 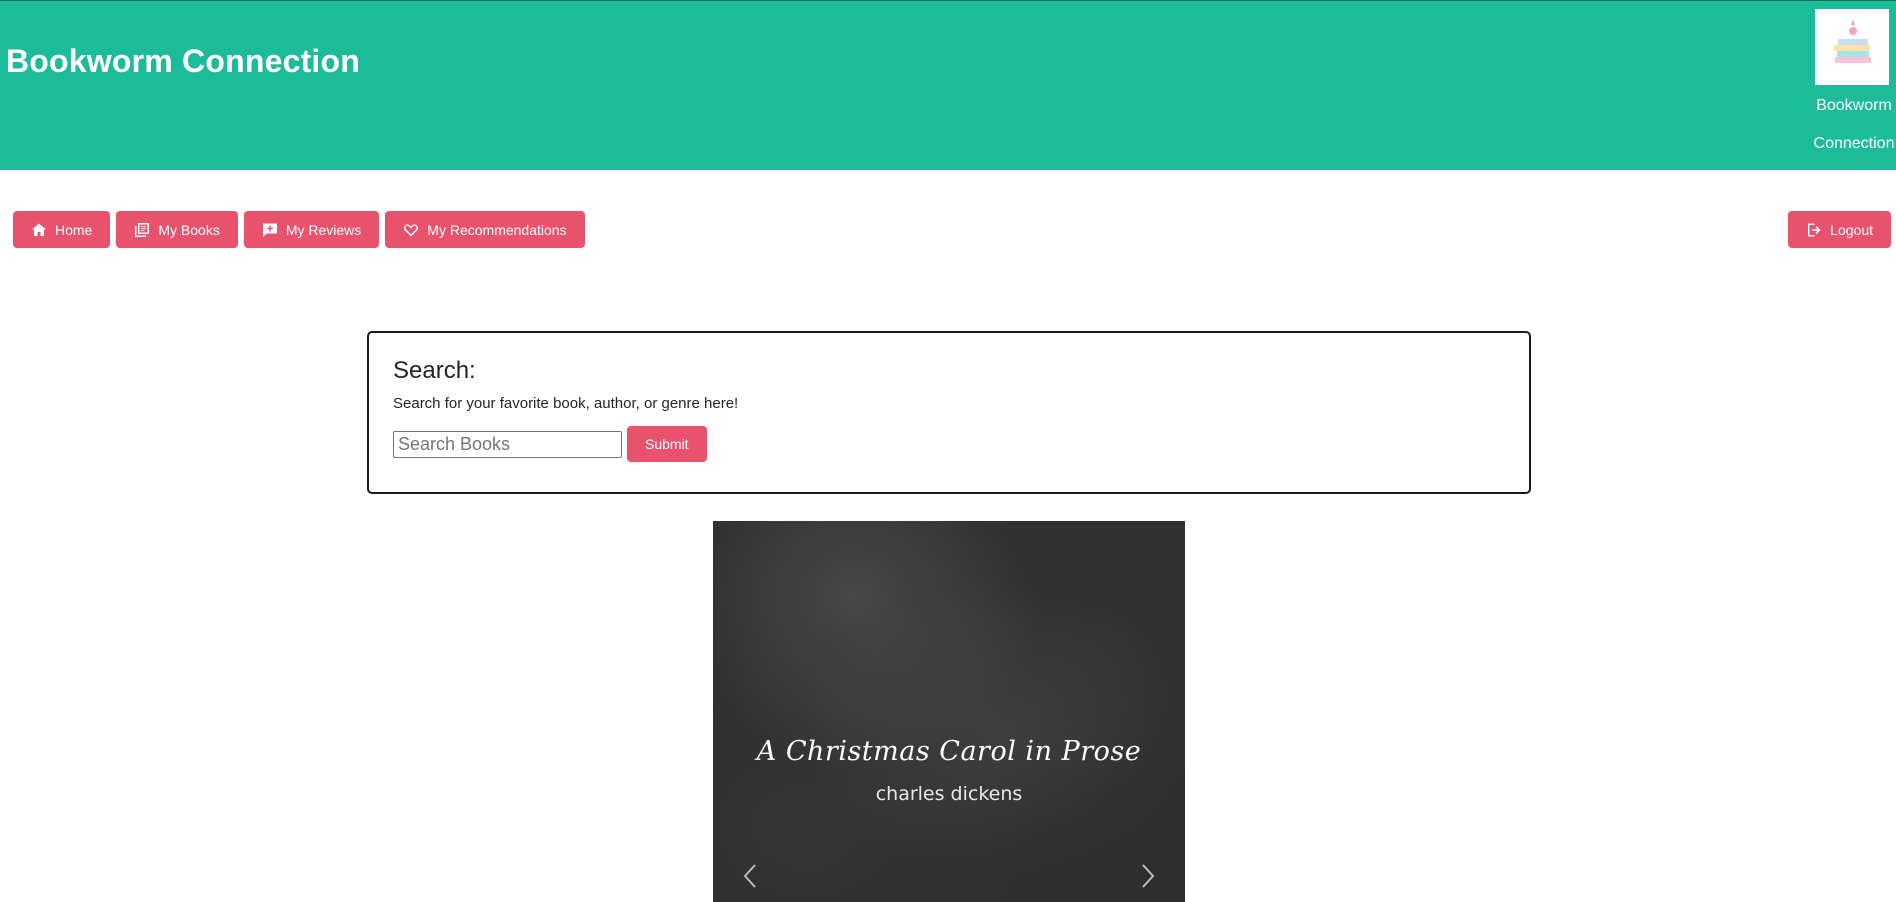 What do you see at coordinates (1854, 105) in the screenshot?
I see `brand-name-line1: Bookworm` at bounding box center [1854, 105].